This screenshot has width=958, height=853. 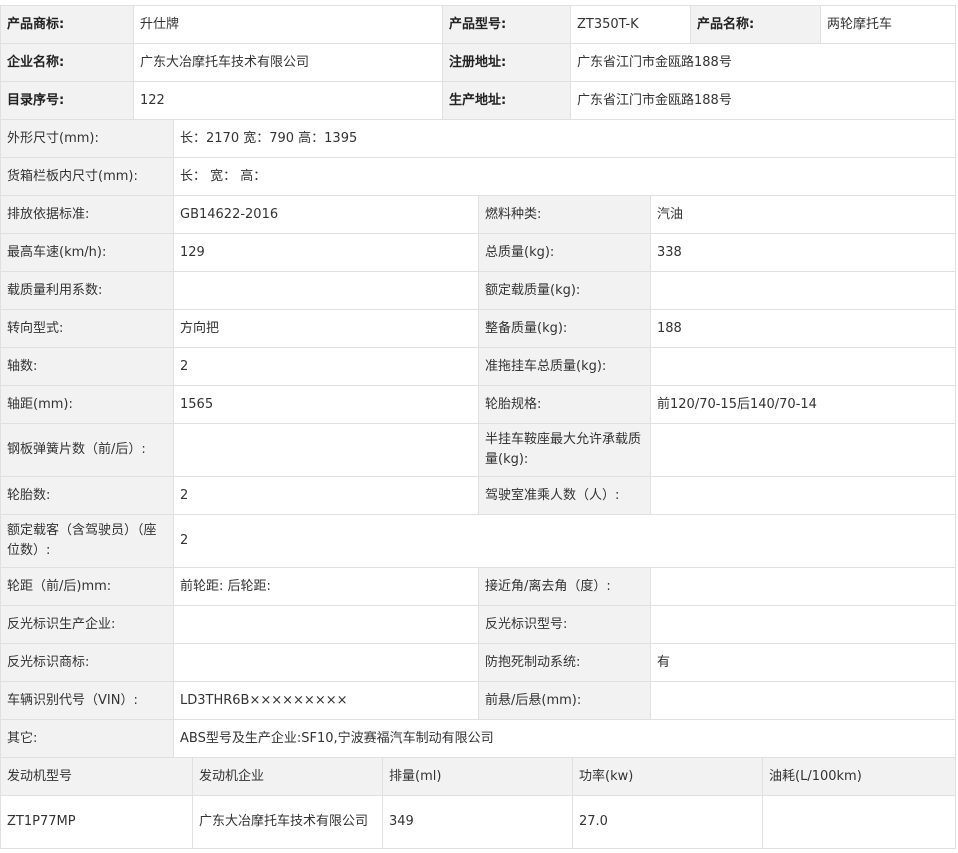 What do you see at coordinates (506, 24) in the screenshot?
I see `model-label: 产品型号:` at bounding box center [506, 24].